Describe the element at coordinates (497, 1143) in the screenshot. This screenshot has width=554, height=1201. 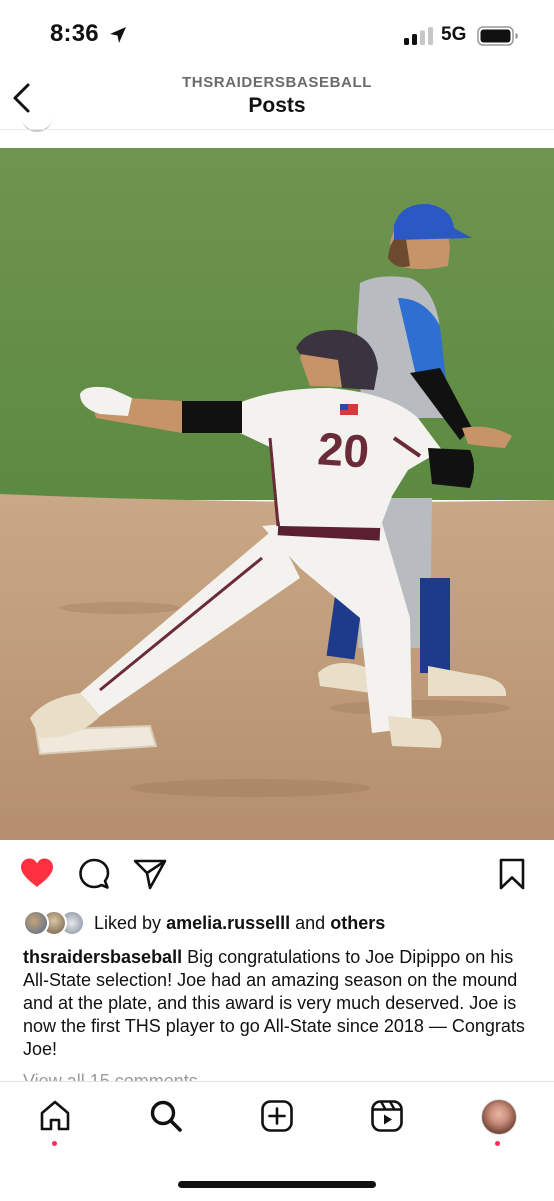
I see `profile-notification-dot` at that location.